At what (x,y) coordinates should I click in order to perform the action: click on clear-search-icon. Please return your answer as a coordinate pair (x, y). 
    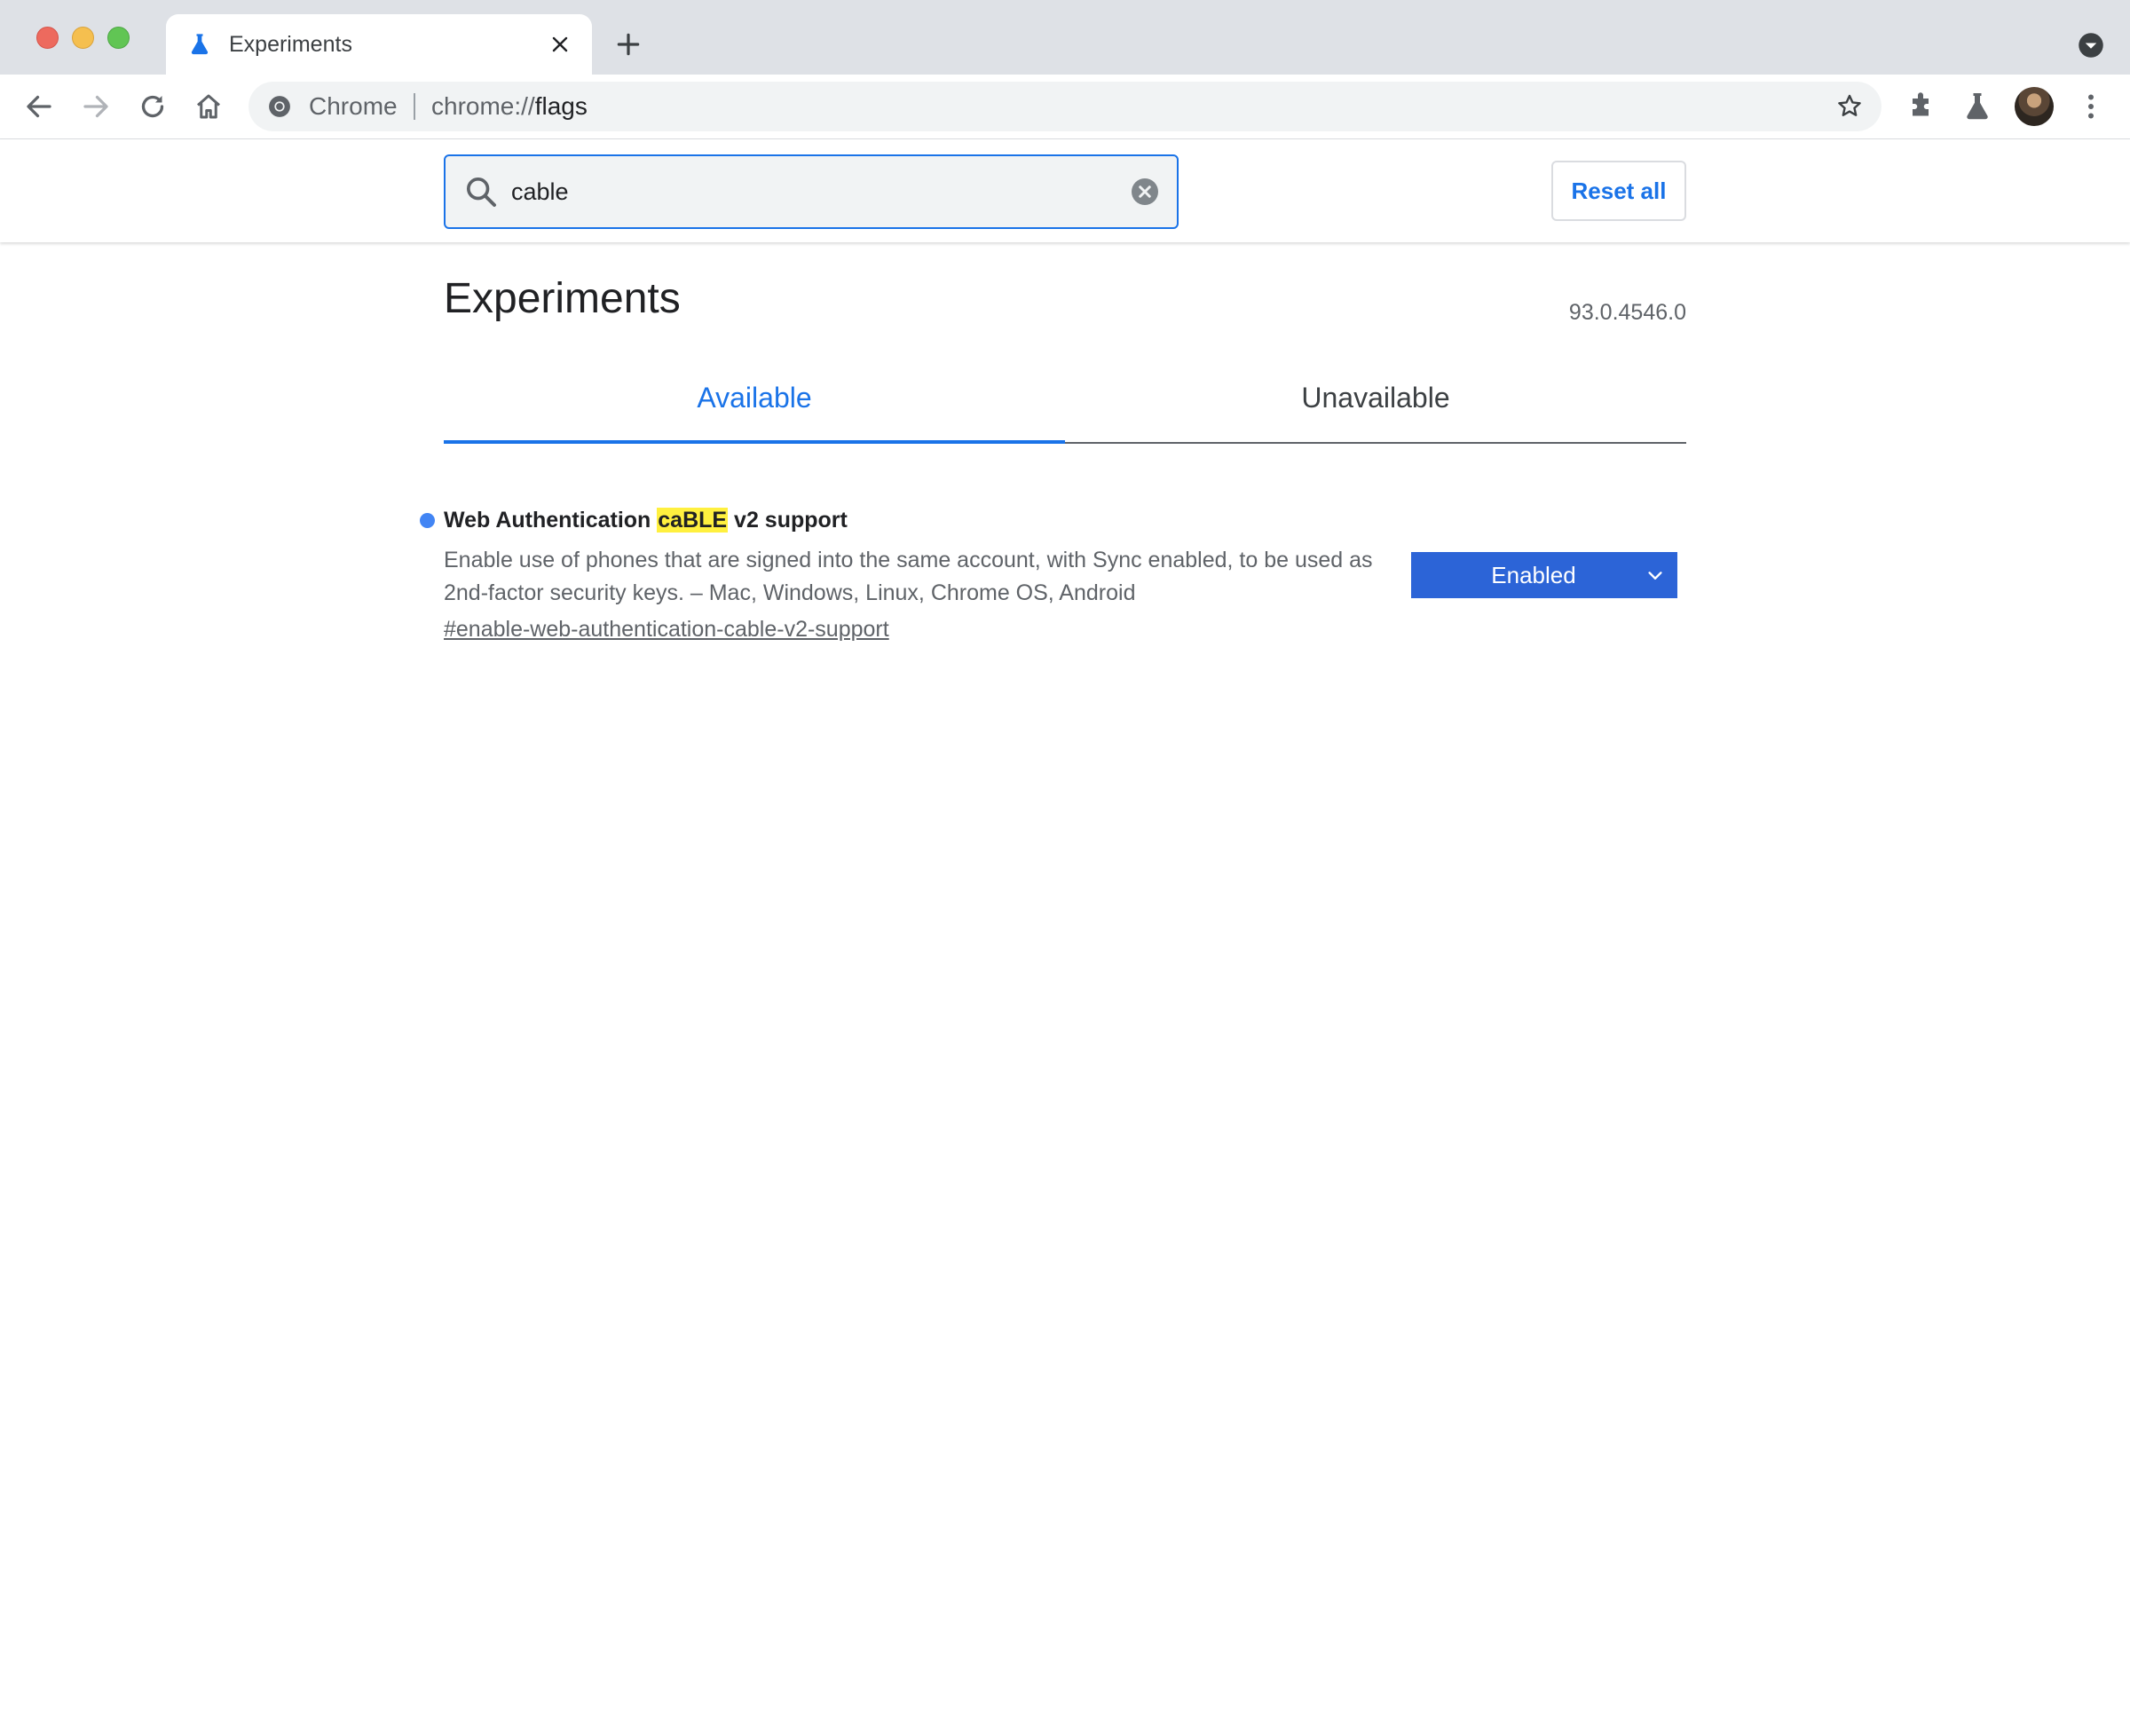
    Looking at the image, I should click on (1145, 192).